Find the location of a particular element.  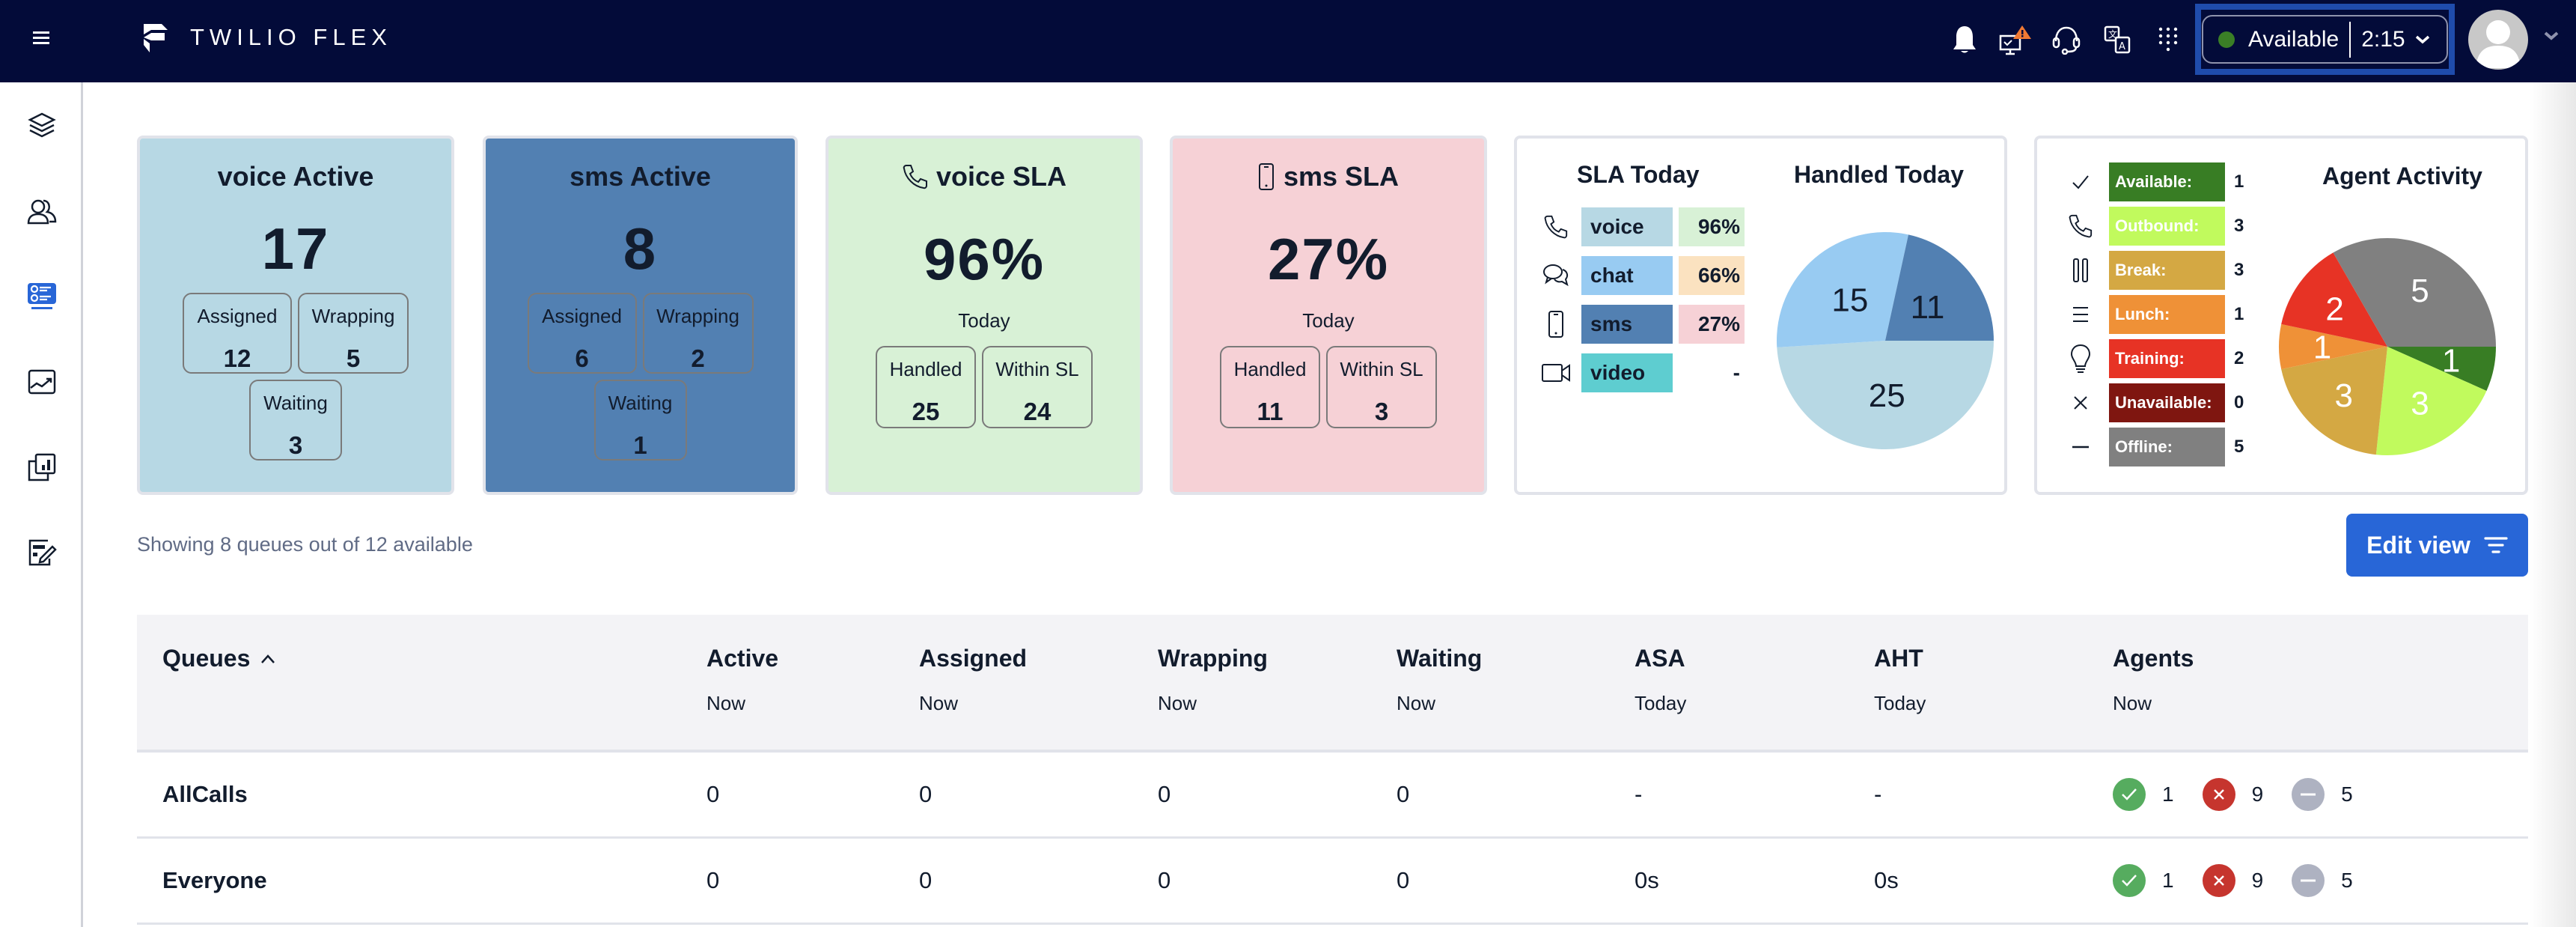

sub-value: 1 is located at coordinates (640, 445).